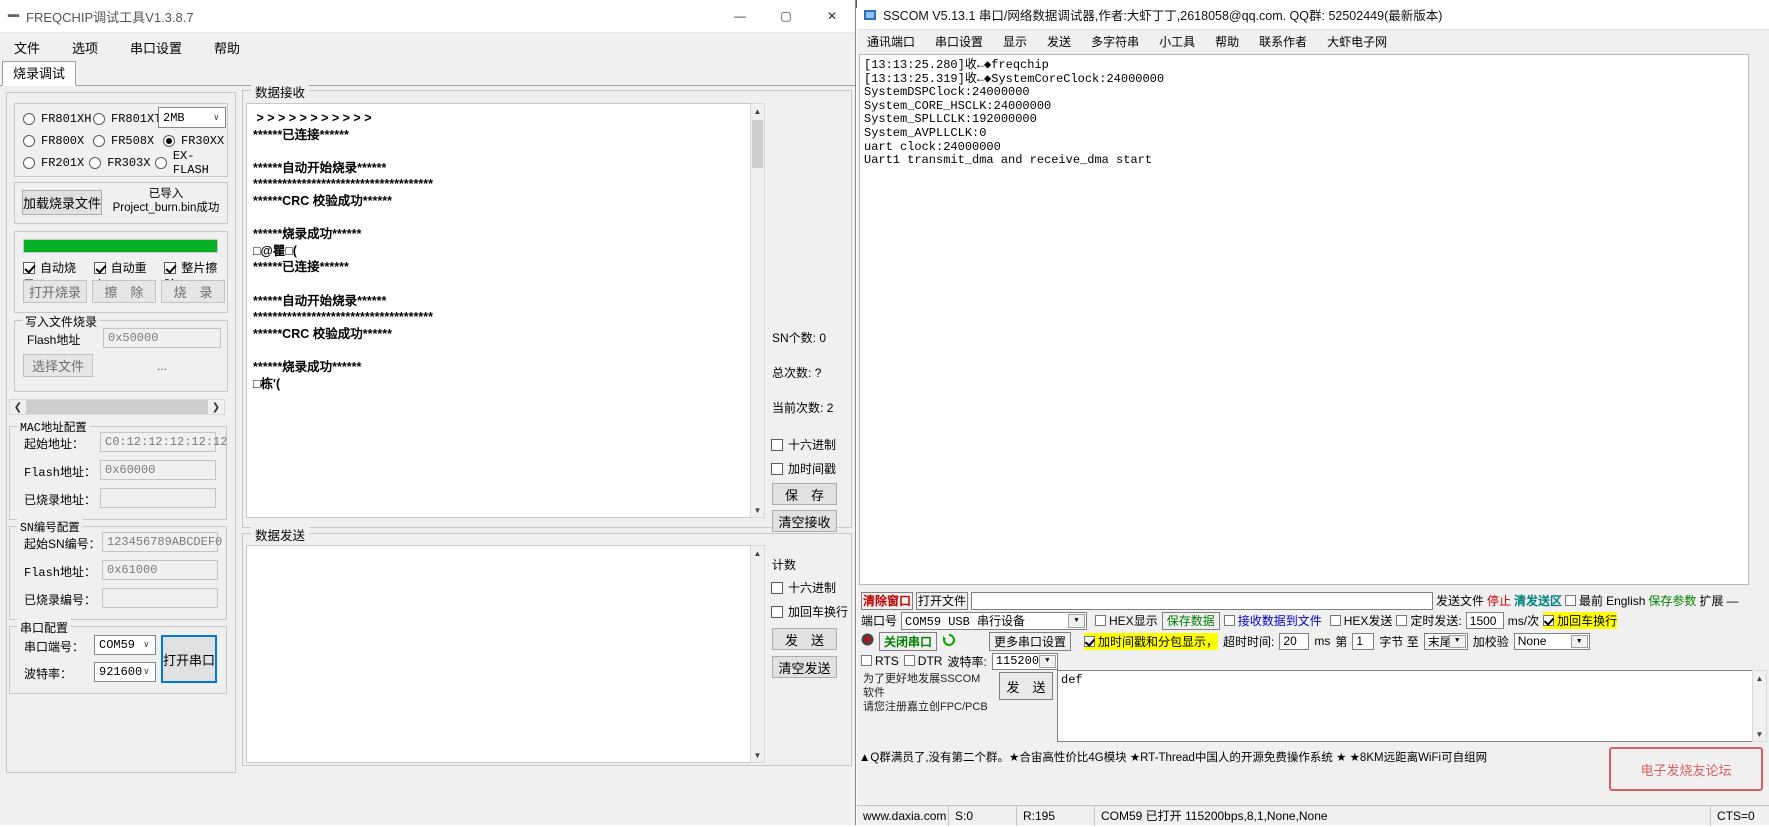  I want to click on checkbox-timestamp-split: 加时间戳和分包显示，, so click(1151, 641).